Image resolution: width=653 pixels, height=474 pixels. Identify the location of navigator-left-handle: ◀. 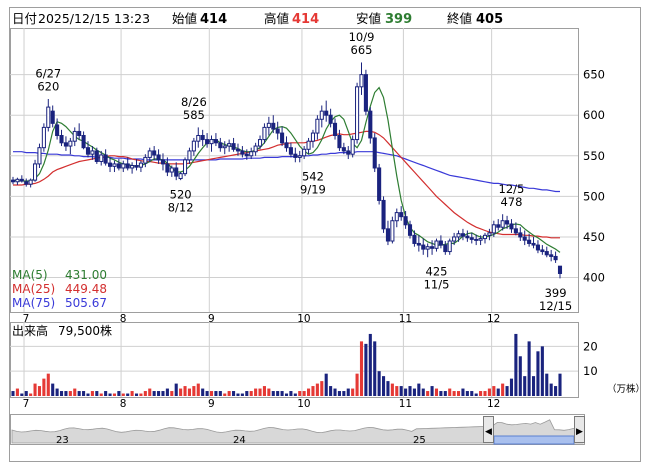
(488, 429).